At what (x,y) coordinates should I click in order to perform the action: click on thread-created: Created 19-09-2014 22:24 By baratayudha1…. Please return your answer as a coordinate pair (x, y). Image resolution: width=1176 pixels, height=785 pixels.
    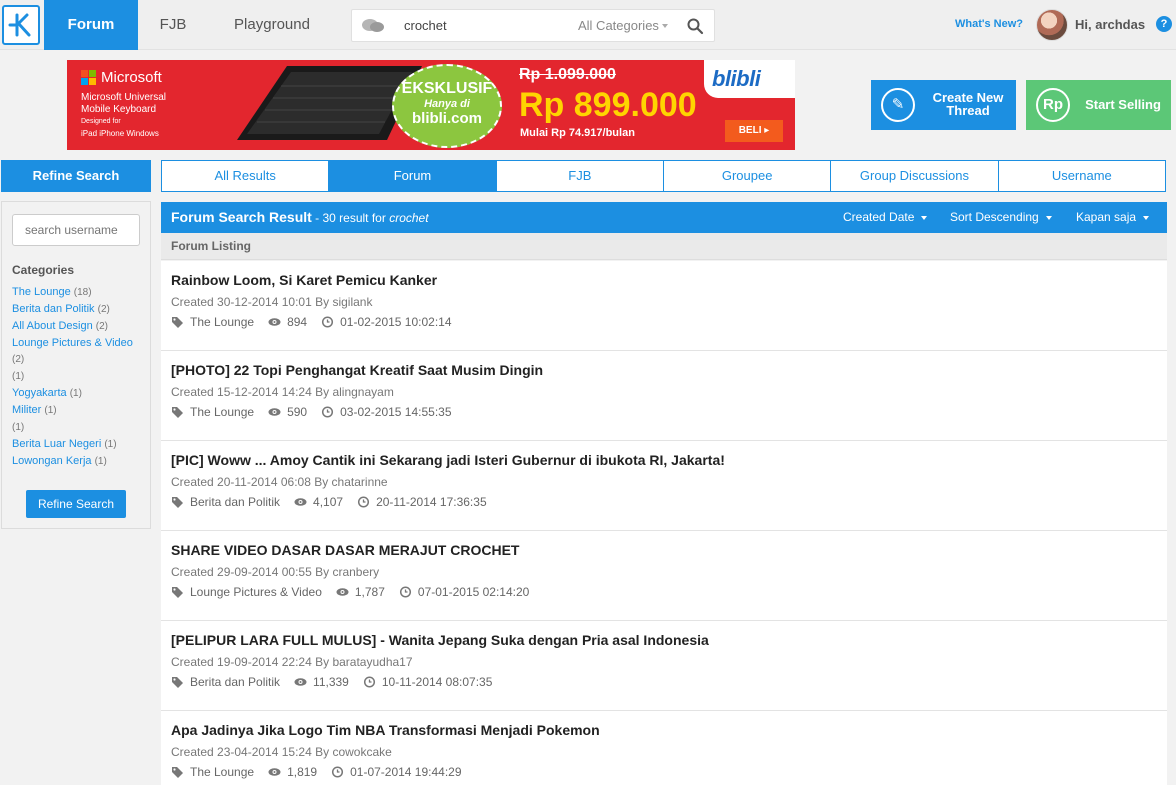
    Looking at the image, I should click on (292, 662).